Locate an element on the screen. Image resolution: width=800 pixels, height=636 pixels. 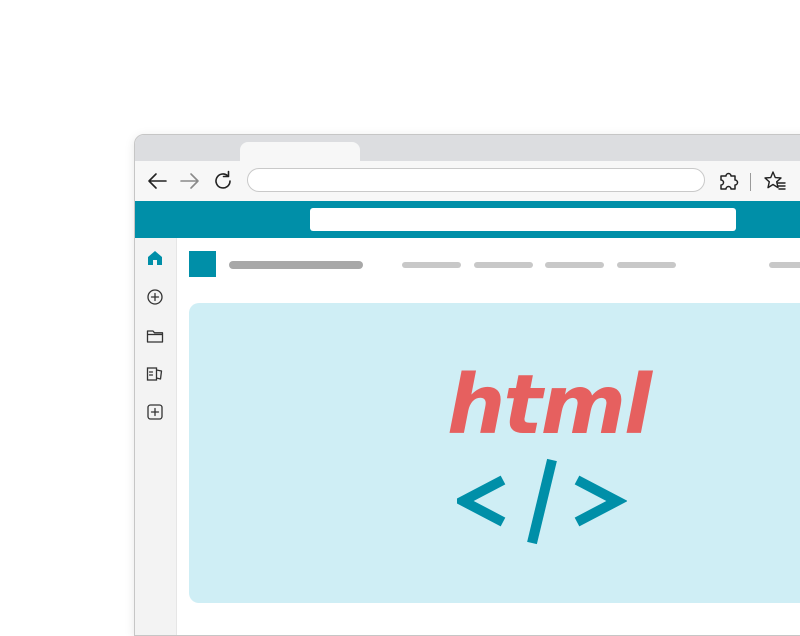
favorites-icon is located at coordinates (775, 180).